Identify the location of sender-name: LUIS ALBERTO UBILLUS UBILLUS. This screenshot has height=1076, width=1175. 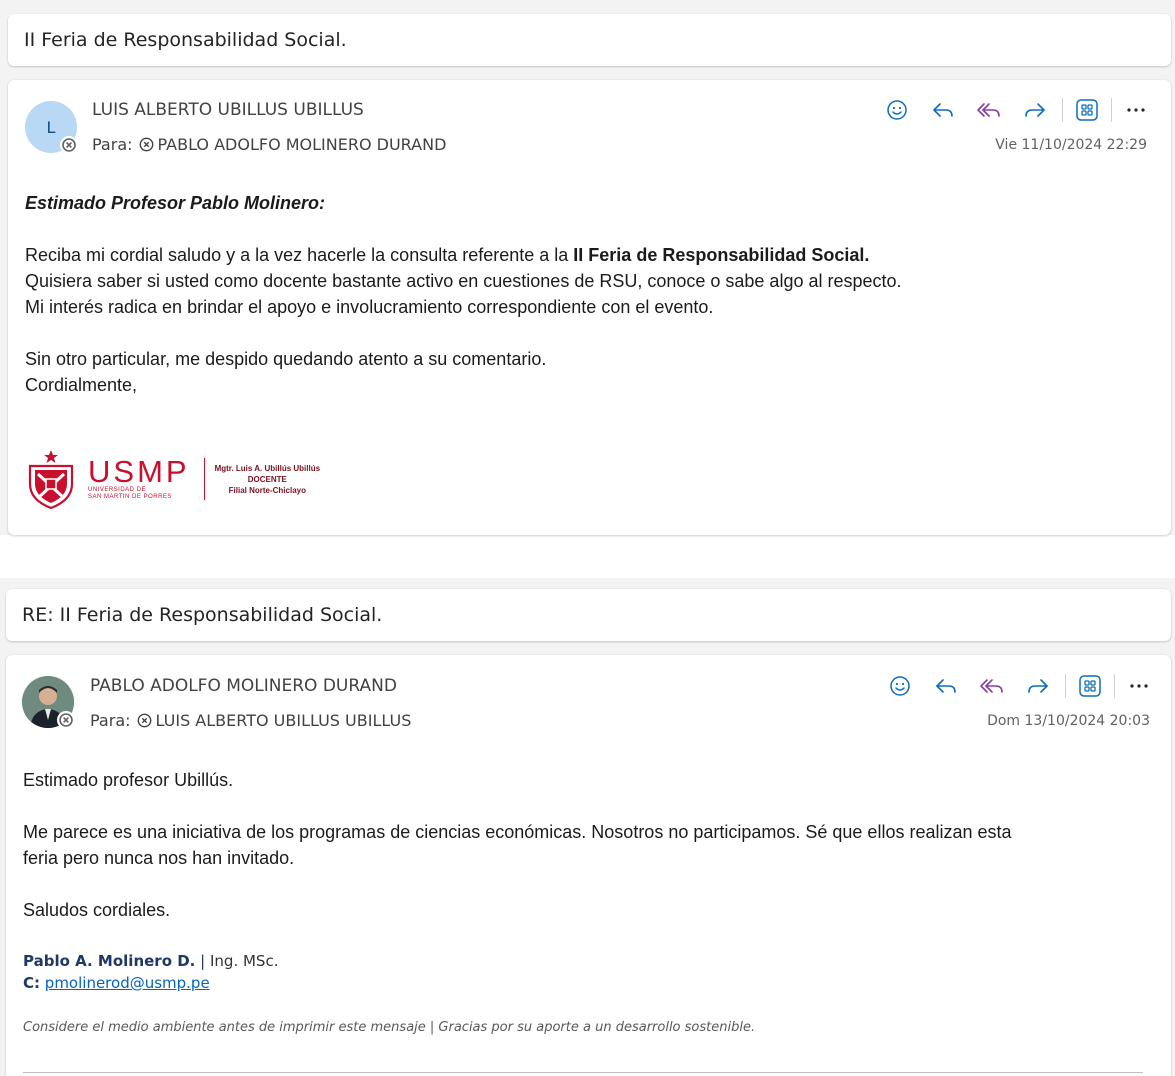
(228, 110).